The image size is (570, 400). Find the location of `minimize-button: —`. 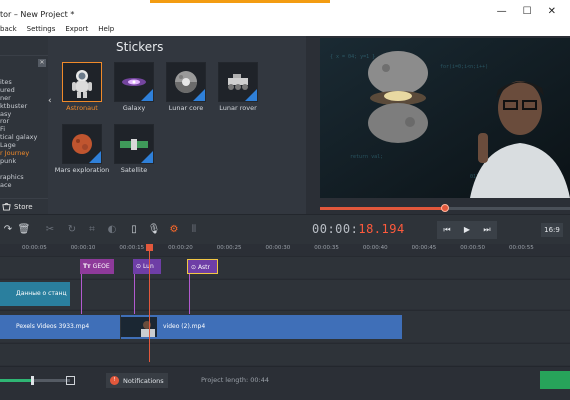

minimize-button: — is located at coordinates (502, 11).